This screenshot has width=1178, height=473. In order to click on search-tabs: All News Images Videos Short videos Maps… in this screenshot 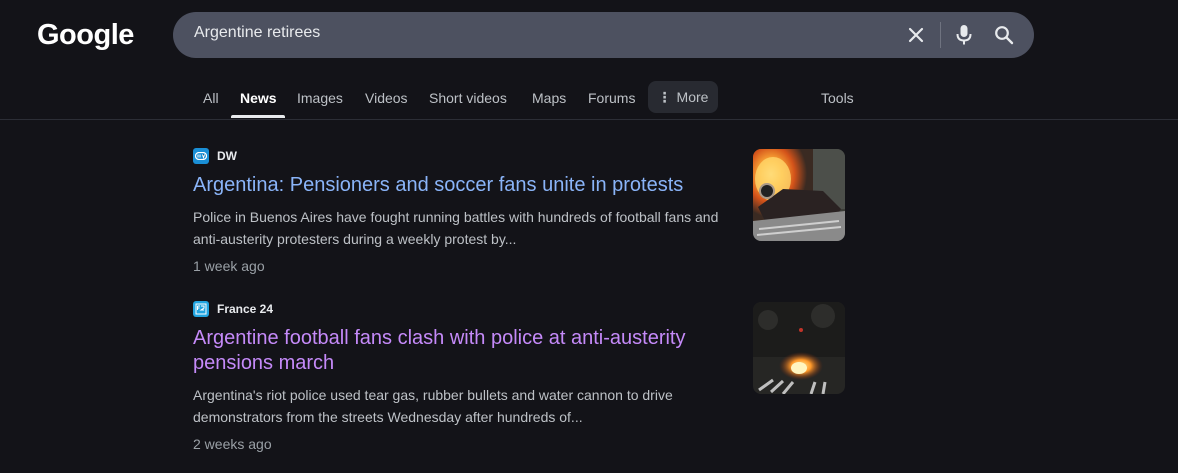, I will do `click(589, 100)`.